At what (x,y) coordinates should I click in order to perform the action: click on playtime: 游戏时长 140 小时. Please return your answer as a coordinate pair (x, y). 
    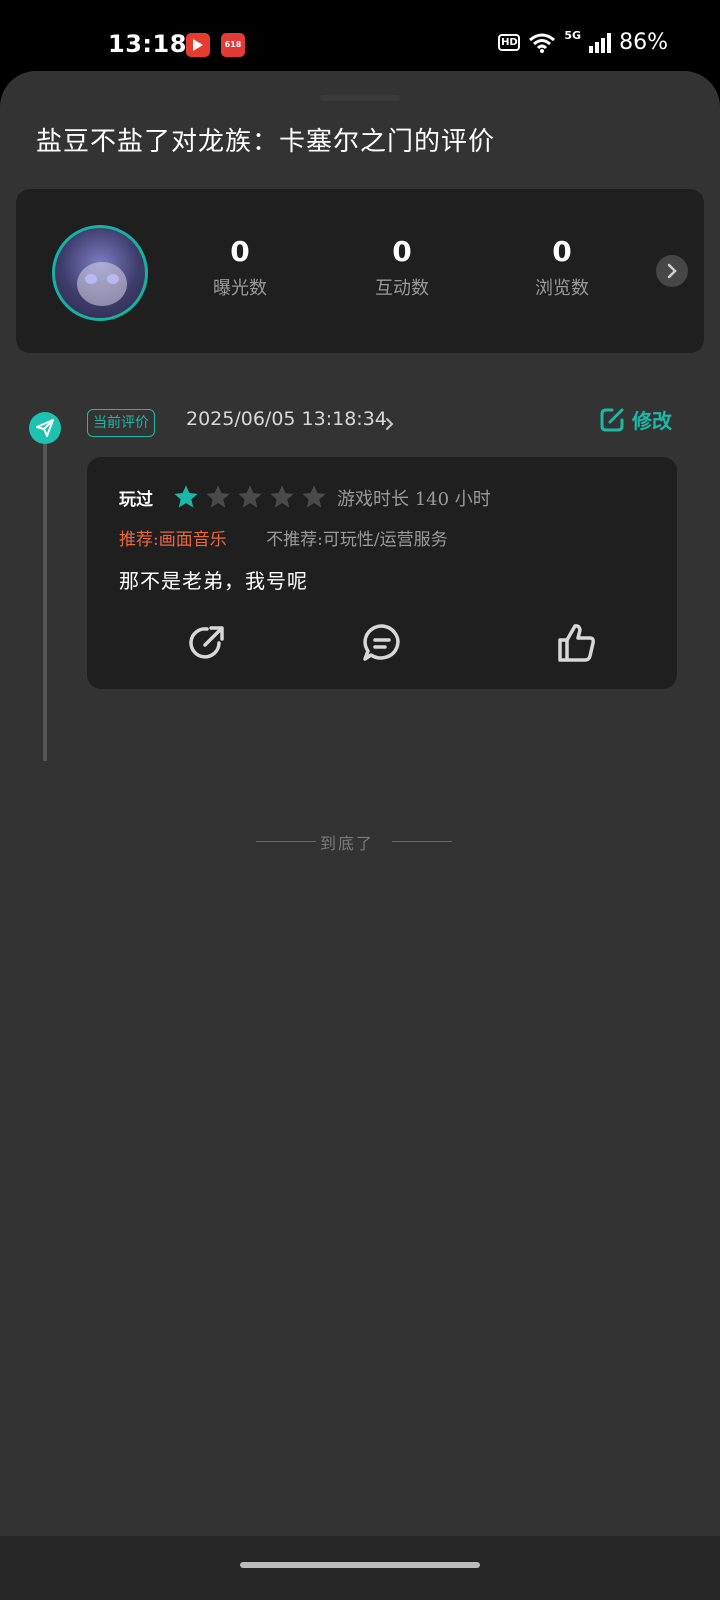
    Looking at the image, I should click on (414, 499).